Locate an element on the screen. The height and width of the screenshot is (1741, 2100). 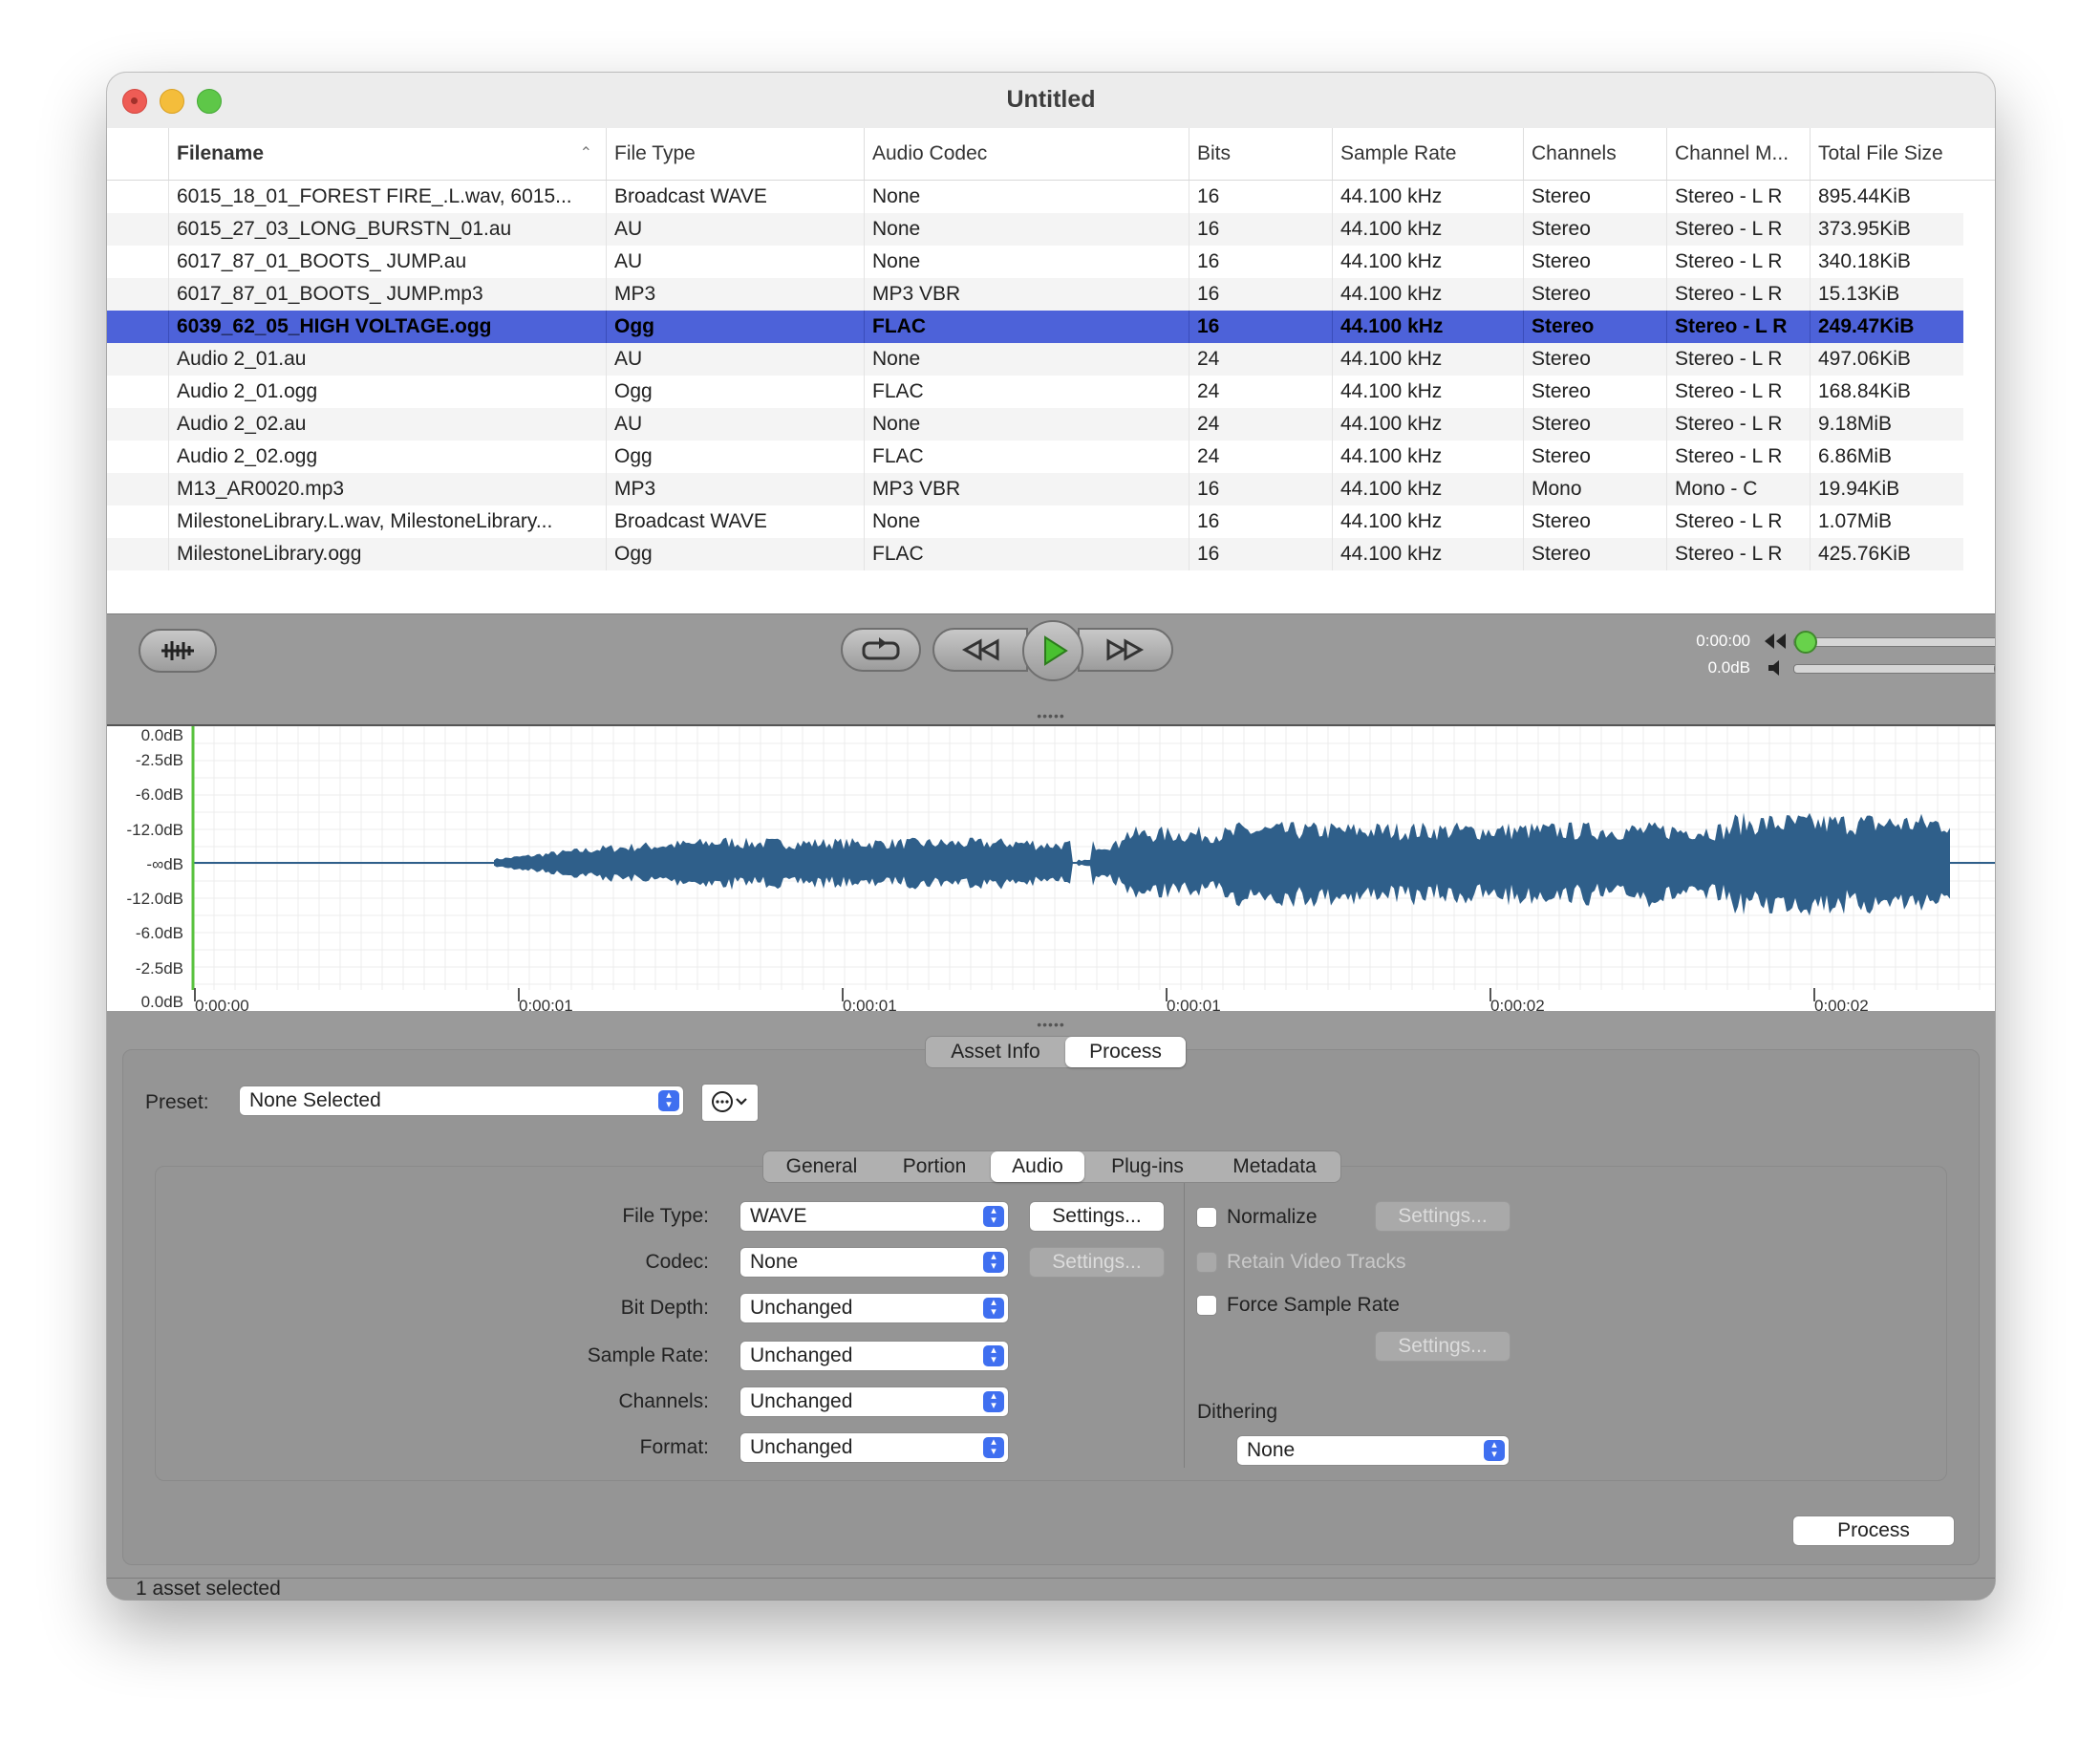
title-bar: Untitled is located at coordinates (1051, 101).